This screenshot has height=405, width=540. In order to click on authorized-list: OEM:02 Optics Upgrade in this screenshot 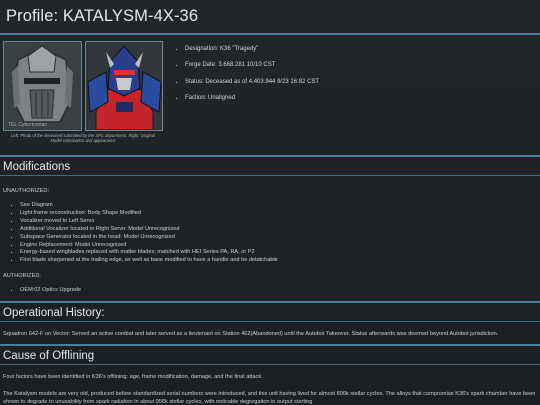, I will do `click(270, 291)`.